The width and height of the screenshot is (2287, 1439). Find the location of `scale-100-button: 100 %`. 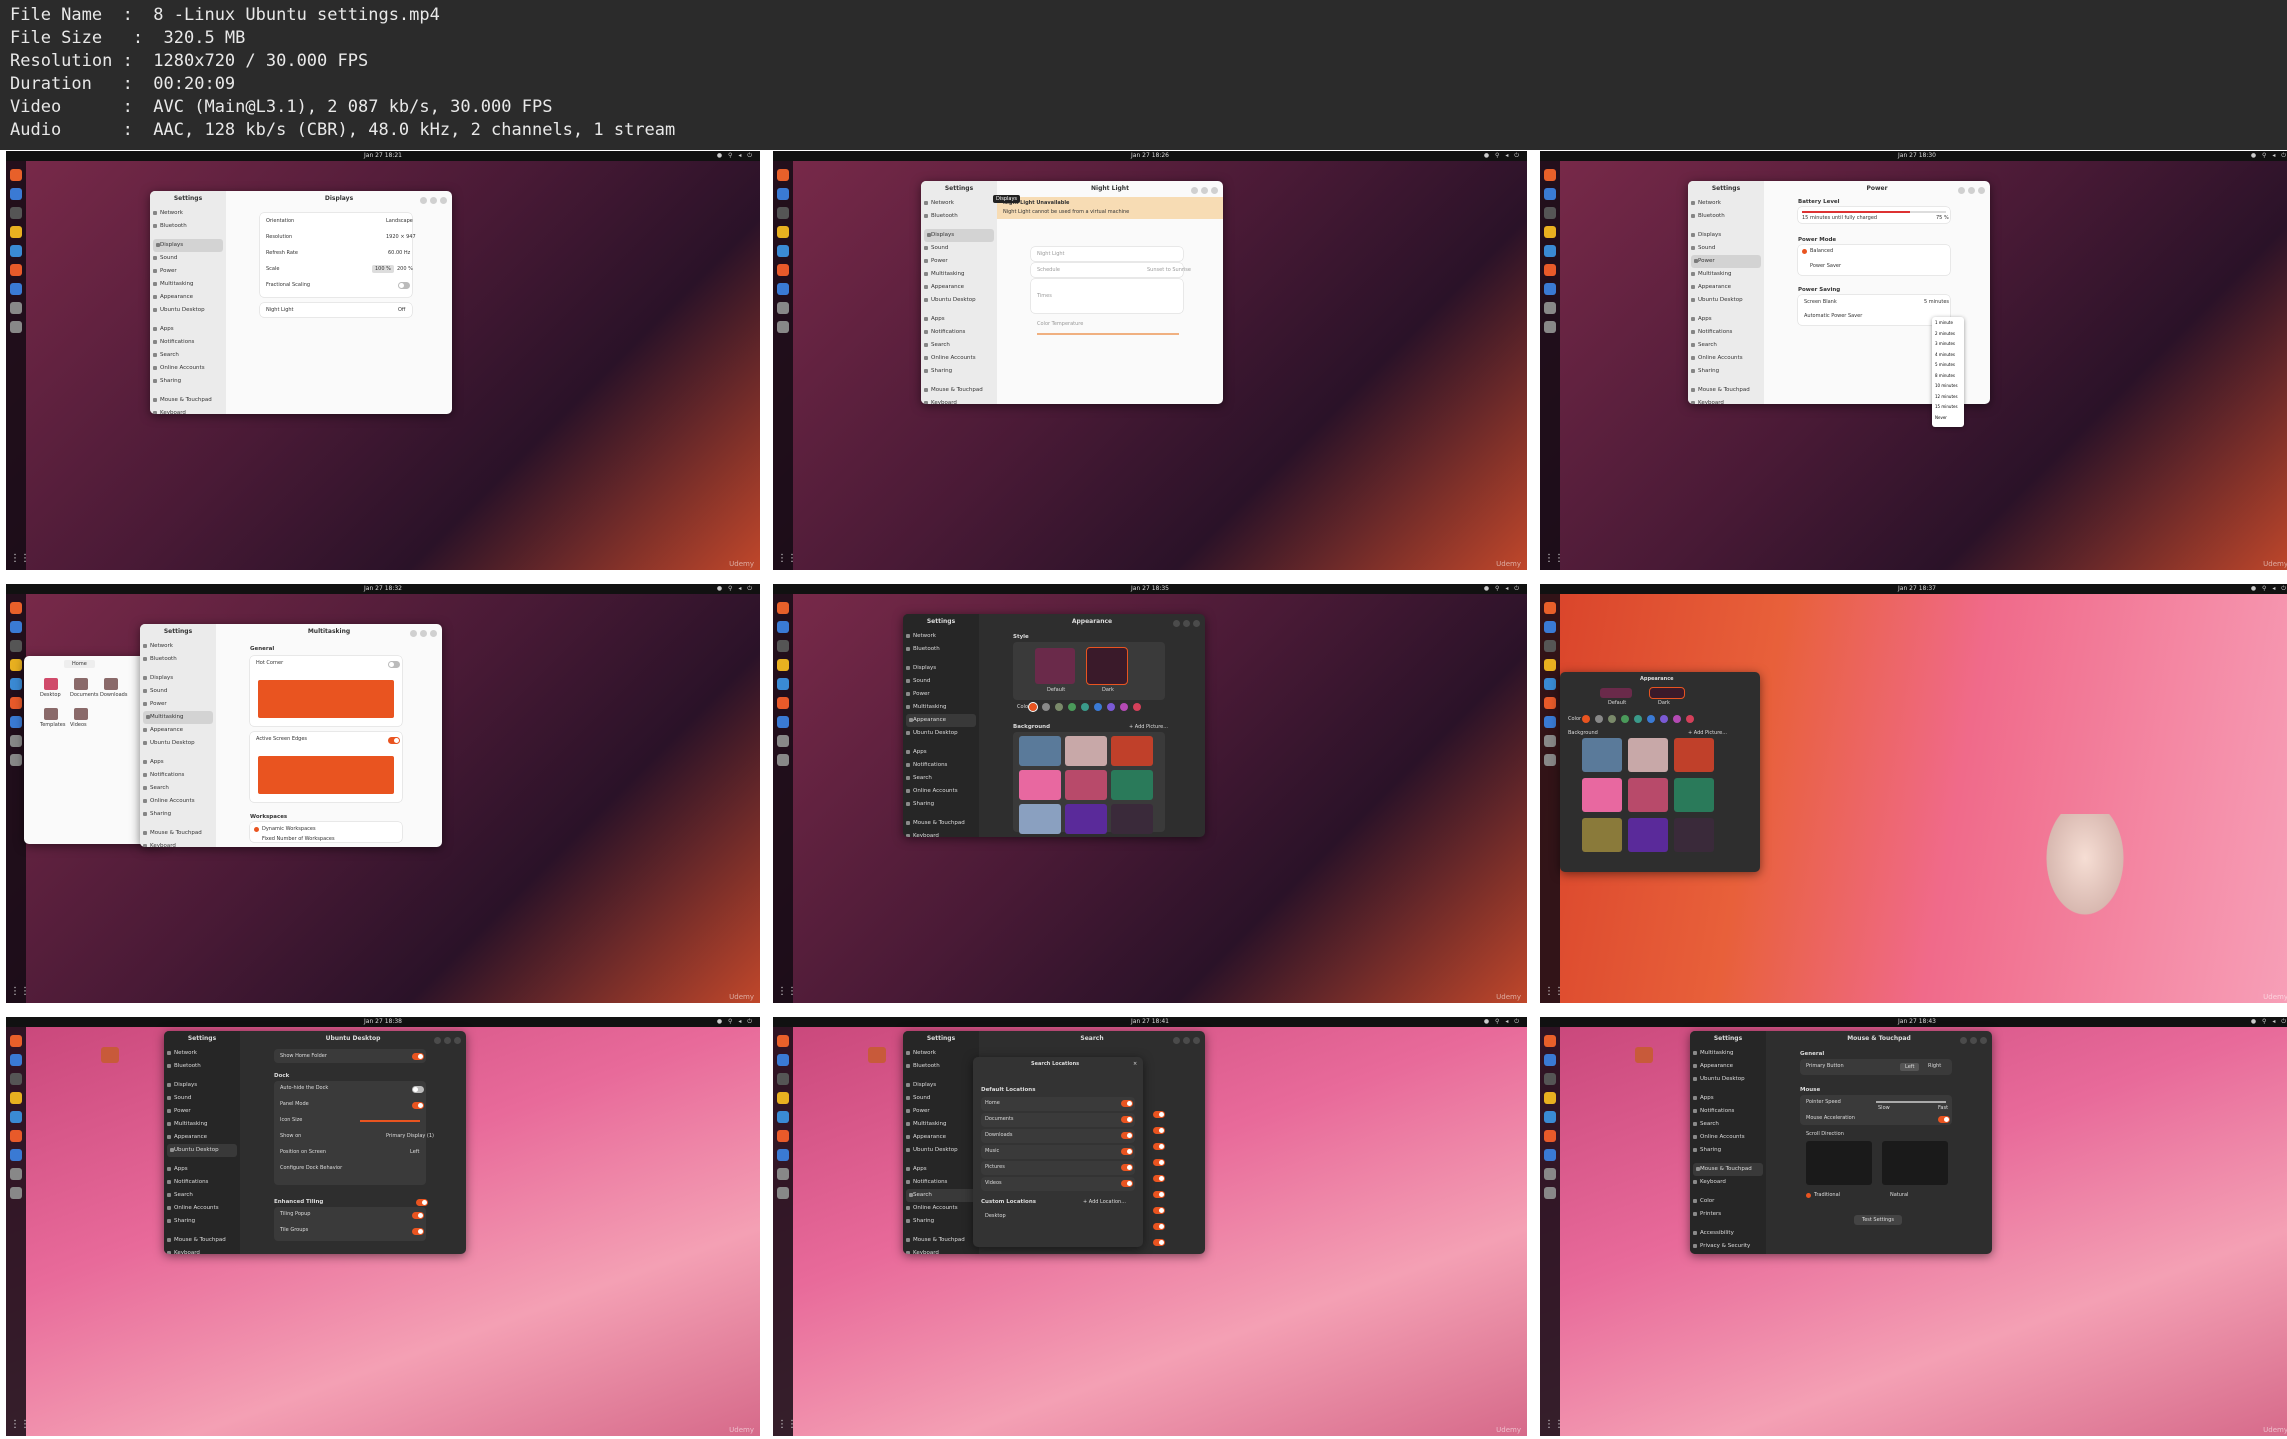

scale-100-button: 100 % is located at coordinates (383, 269).